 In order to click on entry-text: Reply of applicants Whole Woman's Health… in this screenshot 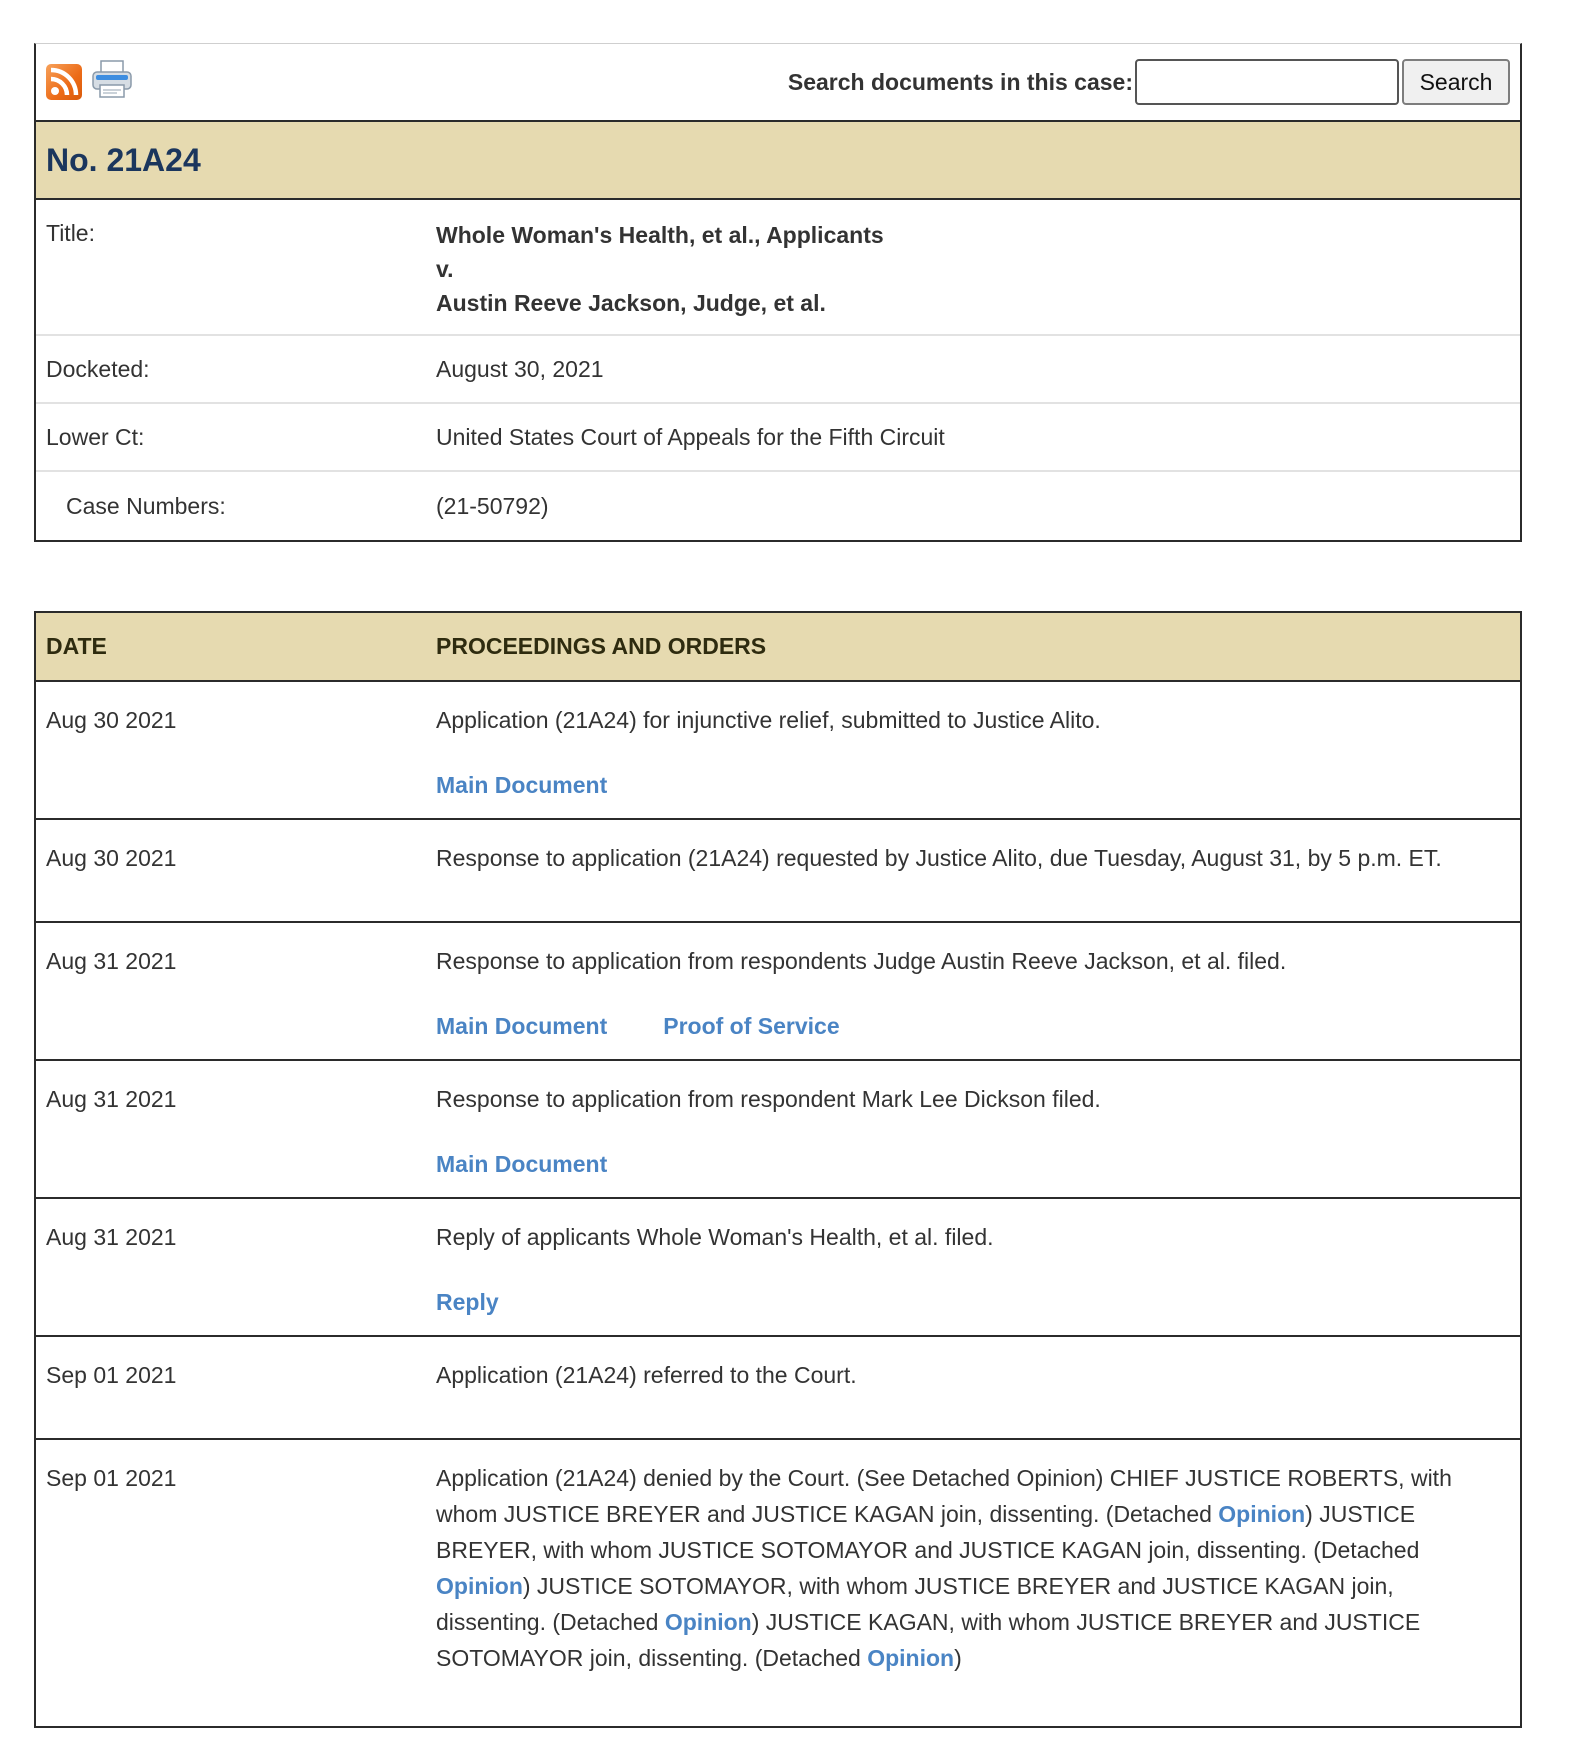, I will do `click(715, 1237)`.